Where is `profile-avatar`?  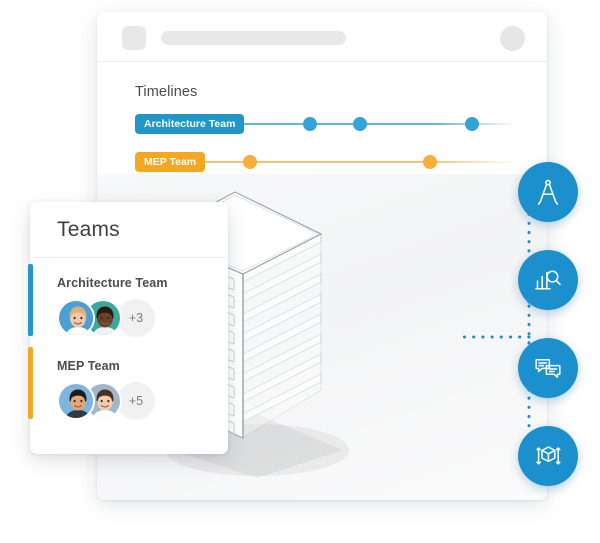 profile-avatar is located at coordinates (512, 38).